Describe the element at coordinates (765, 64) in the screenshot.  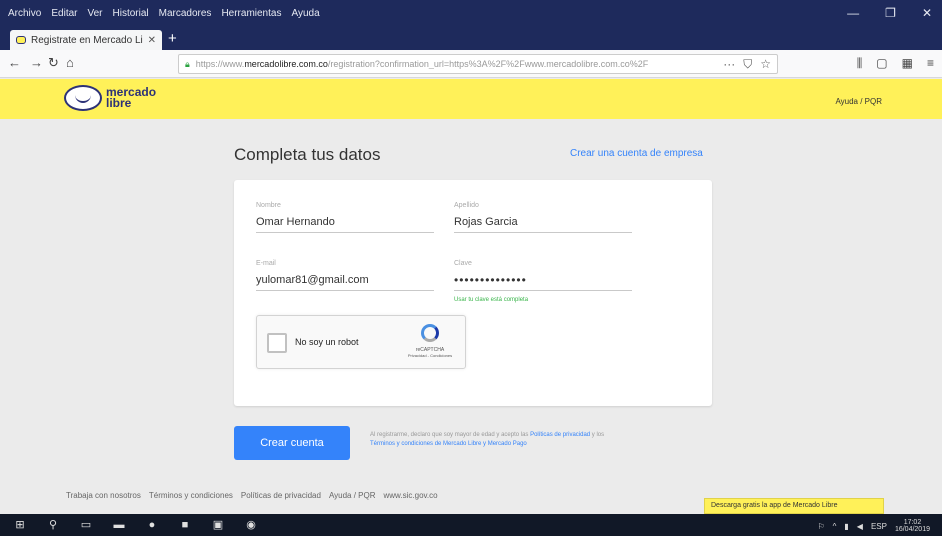
I see `bookmark-star-icon: ☆` at that location.